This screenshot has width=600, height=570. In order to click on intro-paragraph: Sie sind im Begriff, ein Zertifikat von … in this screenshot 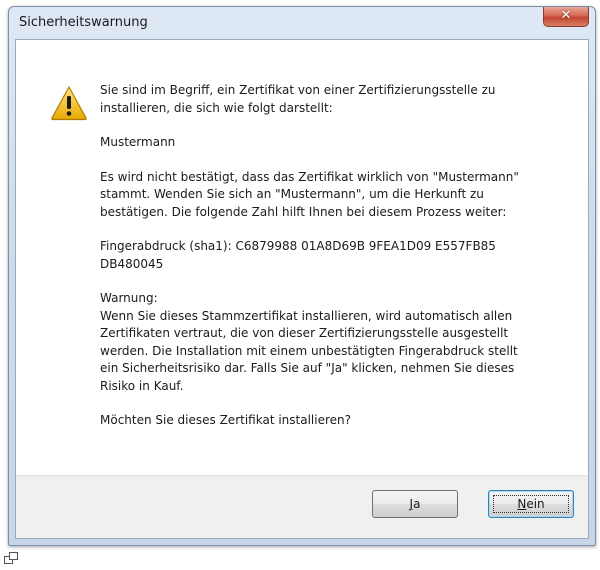, I will do `click(298, 99)`.